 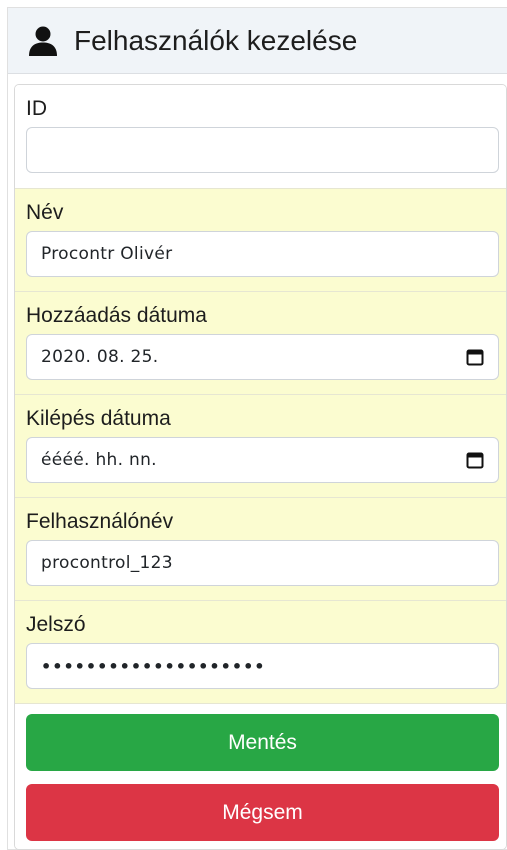 I want to click on panel-header: Felhasználók kezelése, so click(x=257, y=41).